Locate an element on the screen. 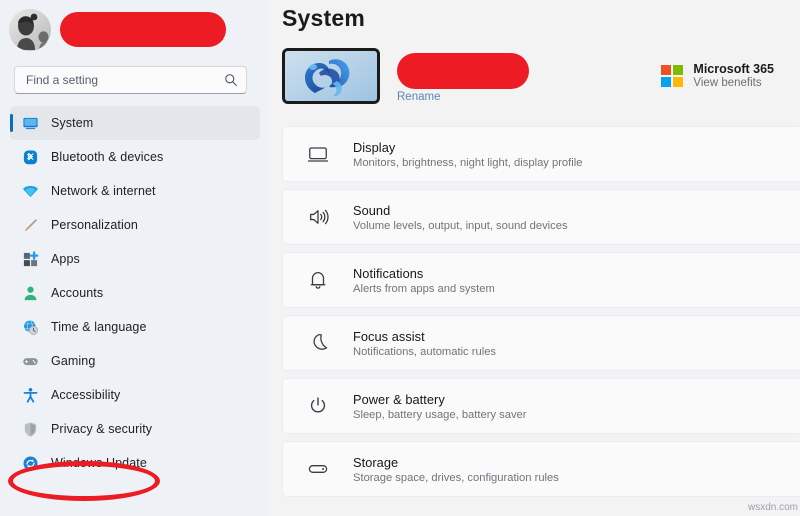 Image resolution: width=800 pixels, height=516 pixels. person-icon is located at coordinates (30, 293).